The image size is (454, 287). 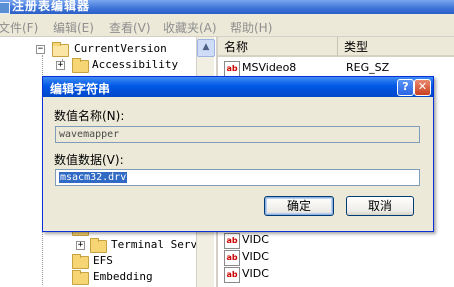 What do you see at coordinates (120, 48) in the screenshot?
I see `tree-item-label: CurrentVersion` at bounding box center [120, 48].